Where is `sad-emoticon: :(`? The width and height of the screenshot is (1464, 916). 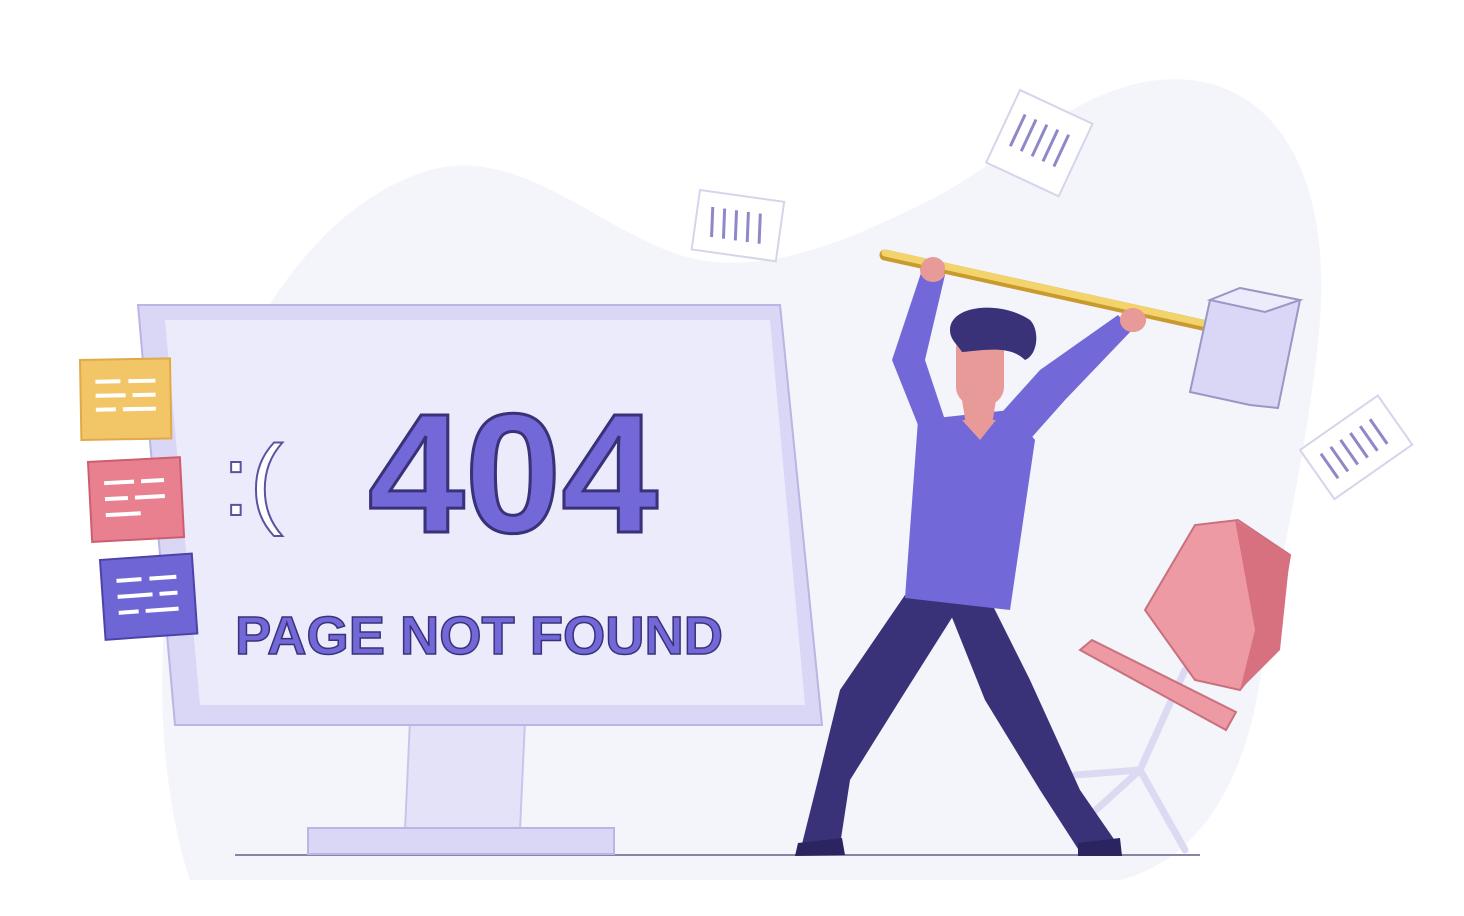 sad-emoticon: :( is located at coordinates (252, 481).